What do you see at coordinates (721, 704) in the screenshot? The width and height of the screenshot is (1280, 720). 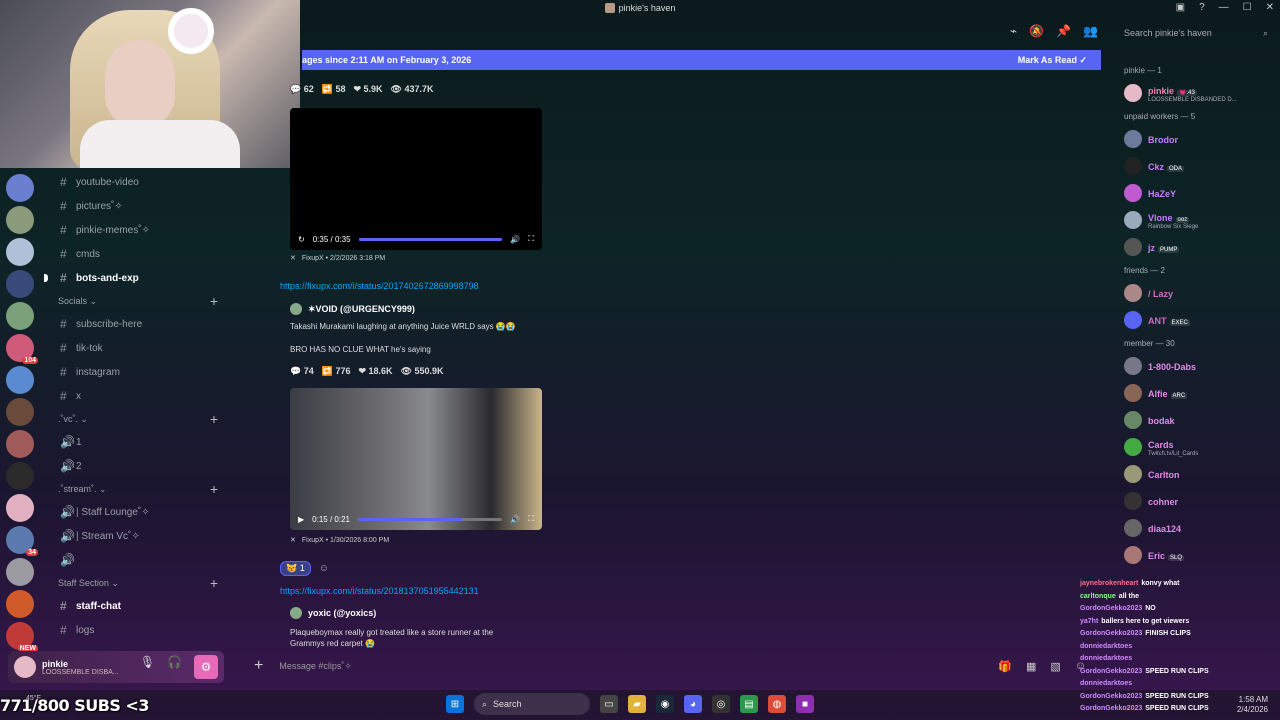 I see `obs-icon: ◎` at bounding box center [721, 704].